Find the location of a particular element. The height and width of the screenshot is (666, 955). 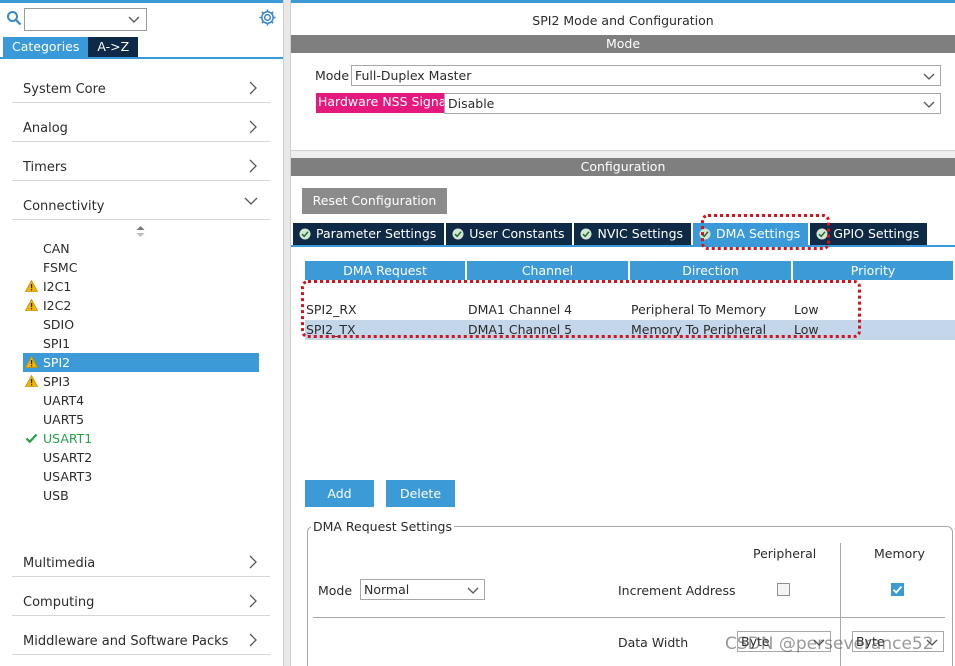

tab-a-to-z: A->Z is located at coordinates (113, 47).